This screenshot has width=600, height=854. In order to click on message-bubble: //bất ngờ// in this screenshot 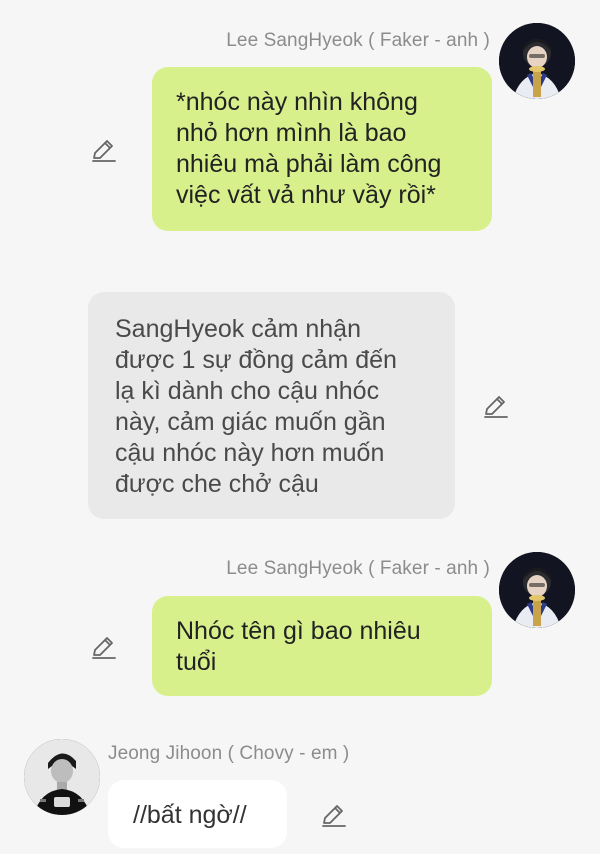, I will do `click(197, 814)`.